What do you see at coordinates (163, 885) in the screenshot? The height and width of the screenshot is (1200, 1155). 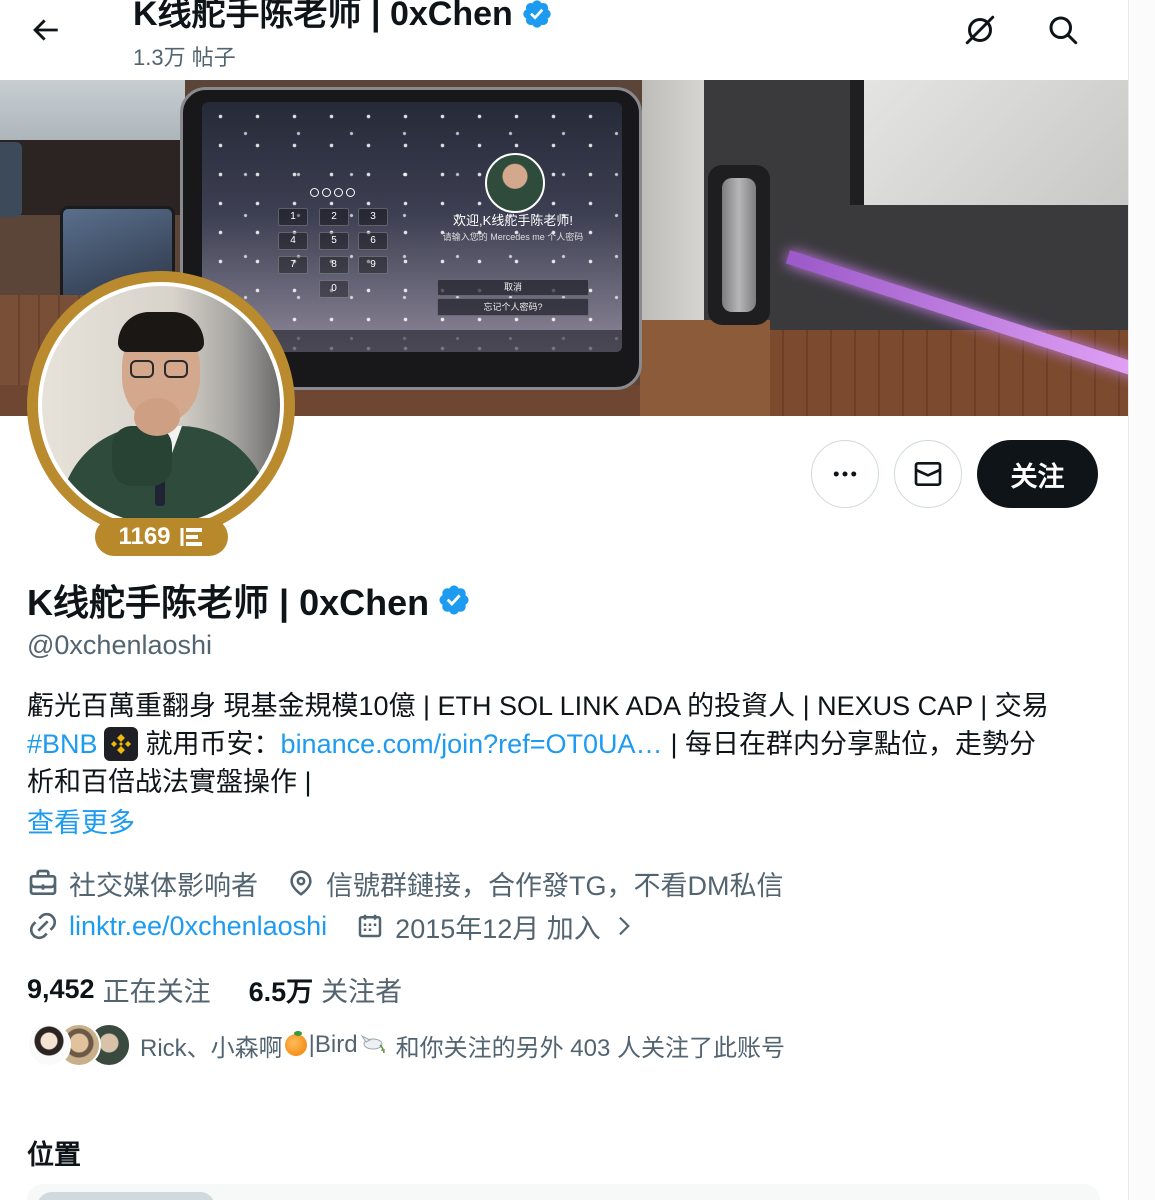 I see `category-text: 社交媒体影响者` at bounding box center [163, 885].